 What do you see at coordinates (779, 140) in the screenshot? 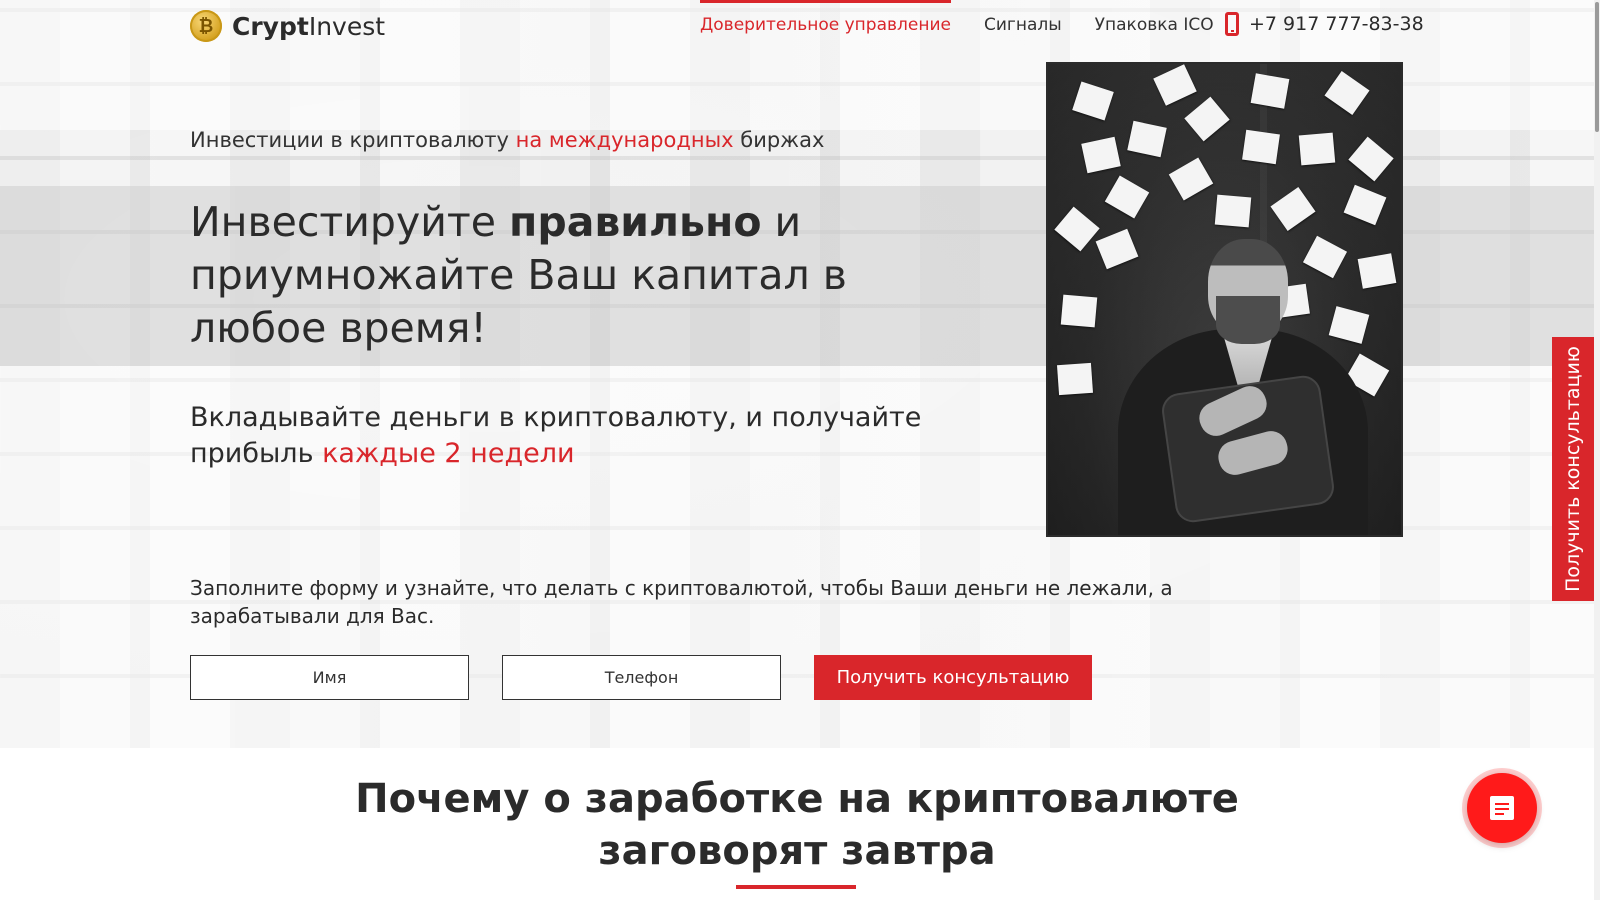
I see `eyebrow-after: биржах` at bounding box center [779, 140].